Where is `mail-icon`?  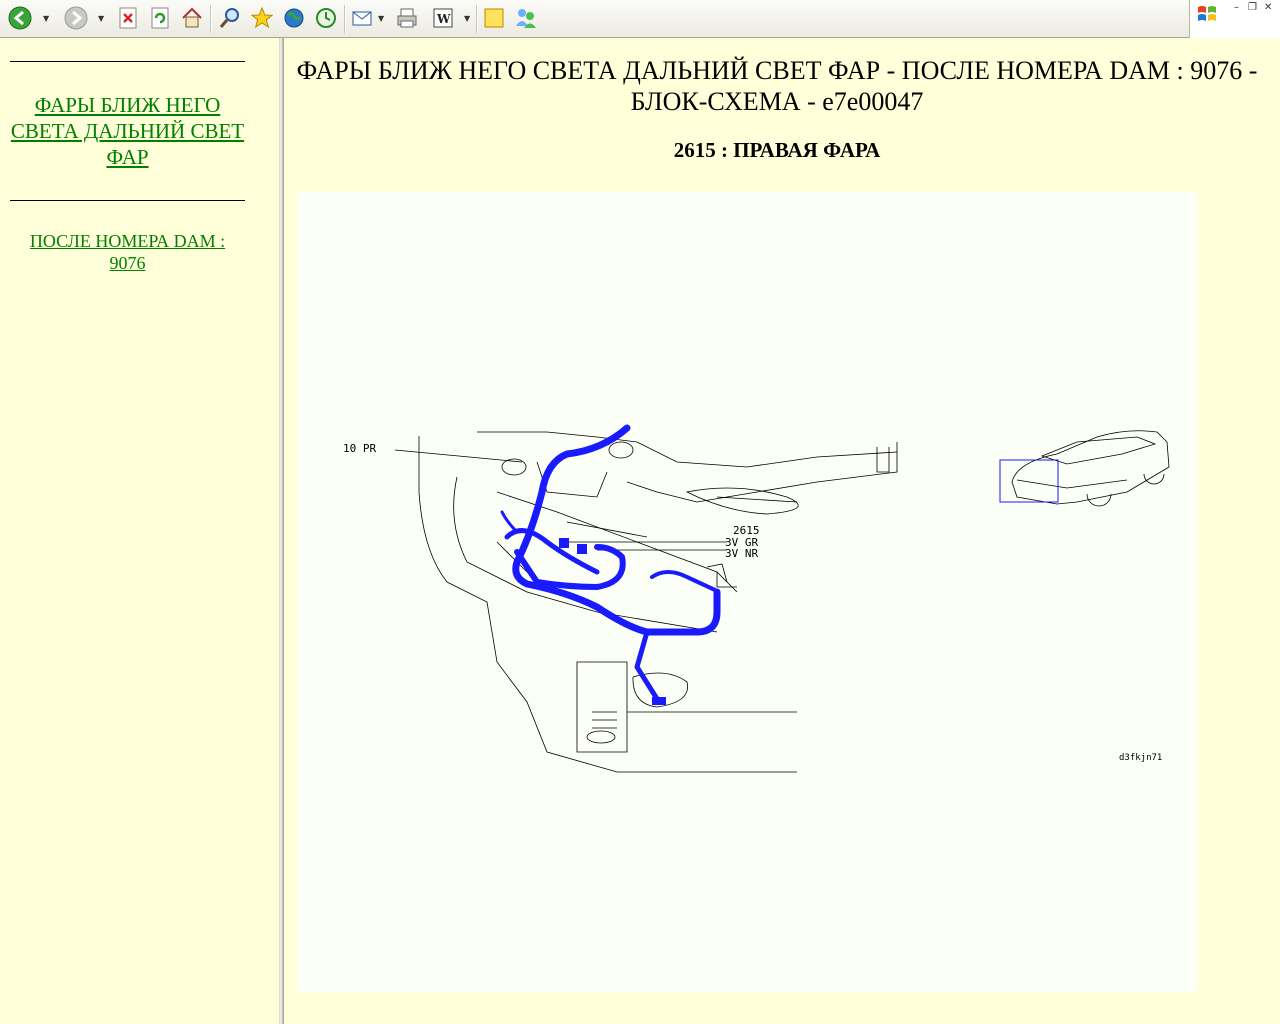 mail-icon is located at coordinates (362, 18).